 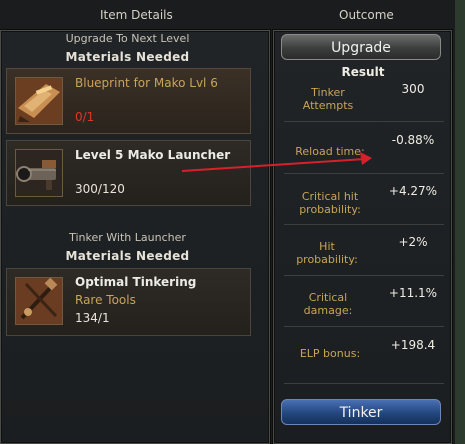 What do you see at coordinates (276, 162) in the screenshot?
I see `annotation-arrow` at bounding box center [276, 162].